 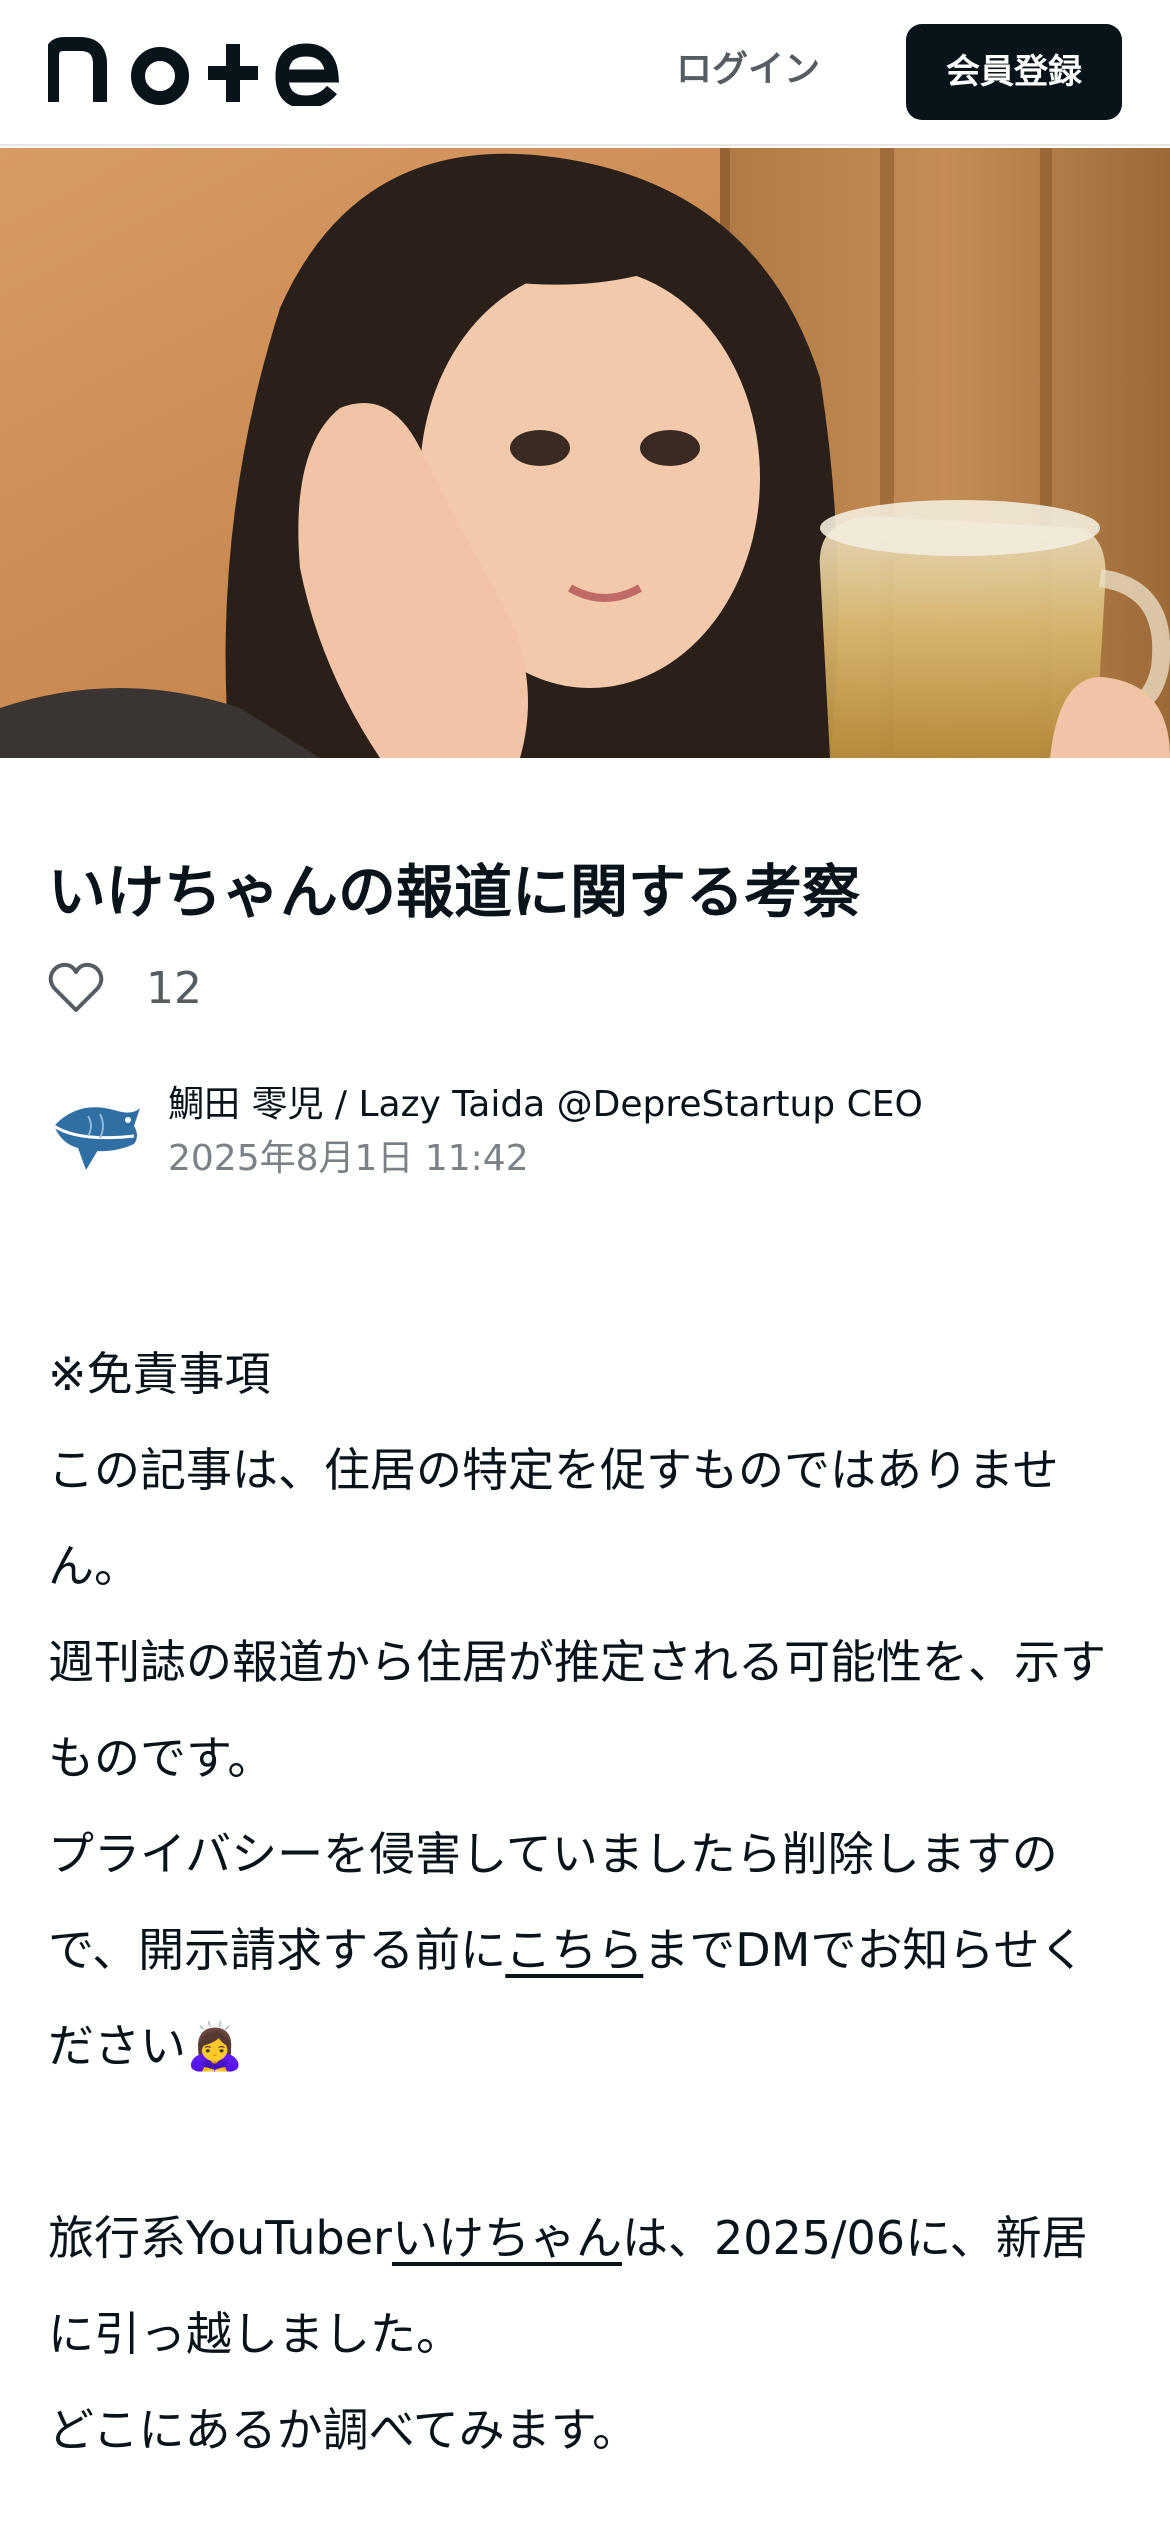 I want to click on author-name: 鯛田 零児 / Lazy Taida @DepreStartup CEO, so click(x=545, y=1105).